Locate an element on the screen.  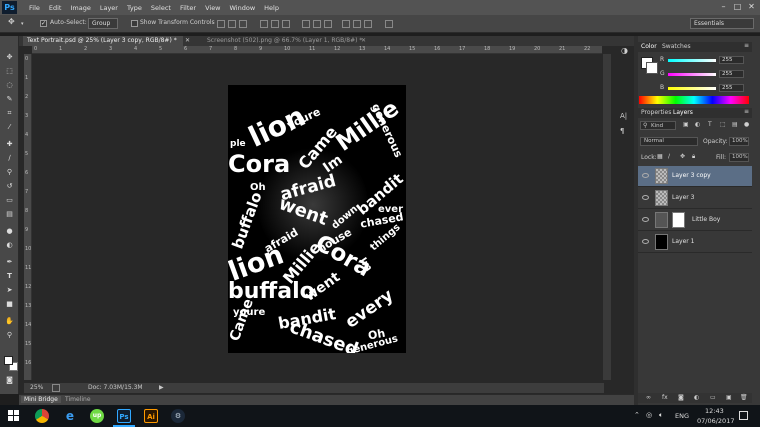
layer-row-little-boy: Little Boy is located at coordinates (695, 220).